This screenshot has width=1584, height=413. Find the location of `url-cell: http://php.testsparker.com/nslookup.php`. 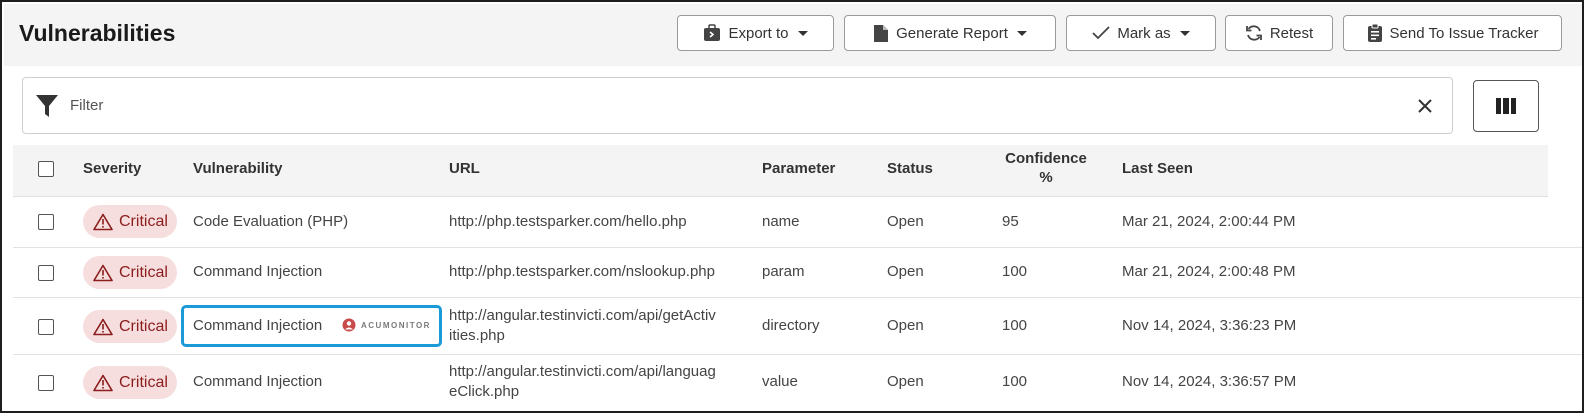

url-cell: http://php.testsparker.com/nslookup.php is located at coordinates (582, 272).